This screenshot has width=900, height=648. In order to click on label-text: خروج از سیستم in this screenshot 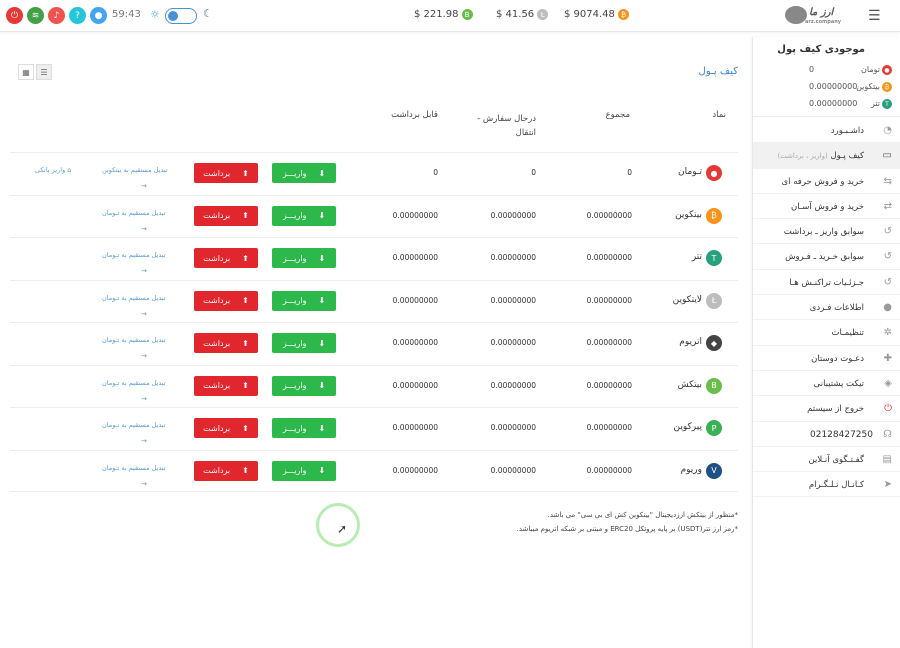, I will do `click(835, 409)`.